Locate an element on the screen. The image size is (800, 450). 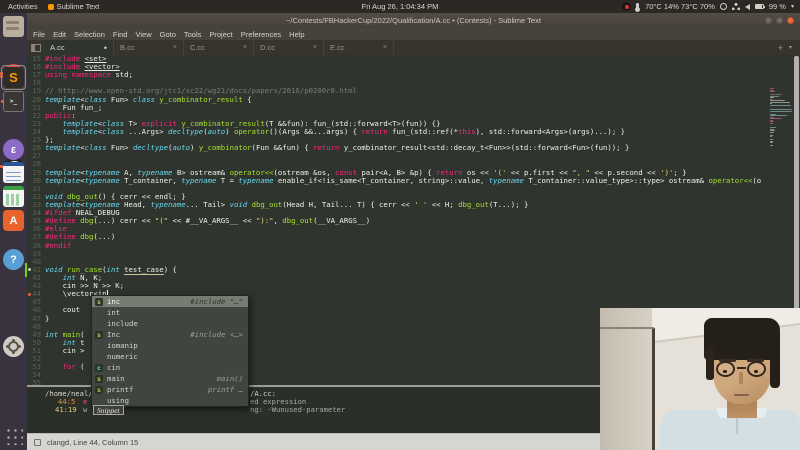
autocomplete-item-Inc: s Inc #include <…> is located at coordinates (170, 334).